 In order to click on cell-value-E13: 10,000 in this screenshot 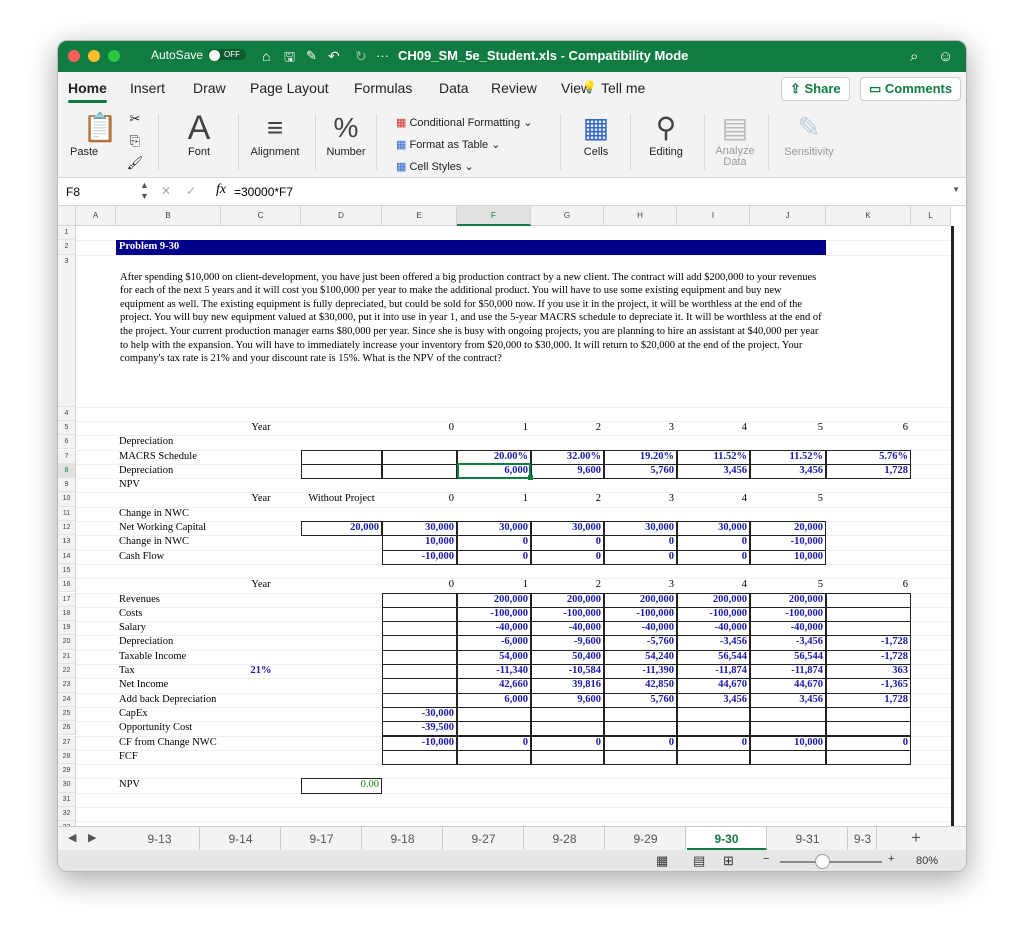, I will do `click(419, 542)`.